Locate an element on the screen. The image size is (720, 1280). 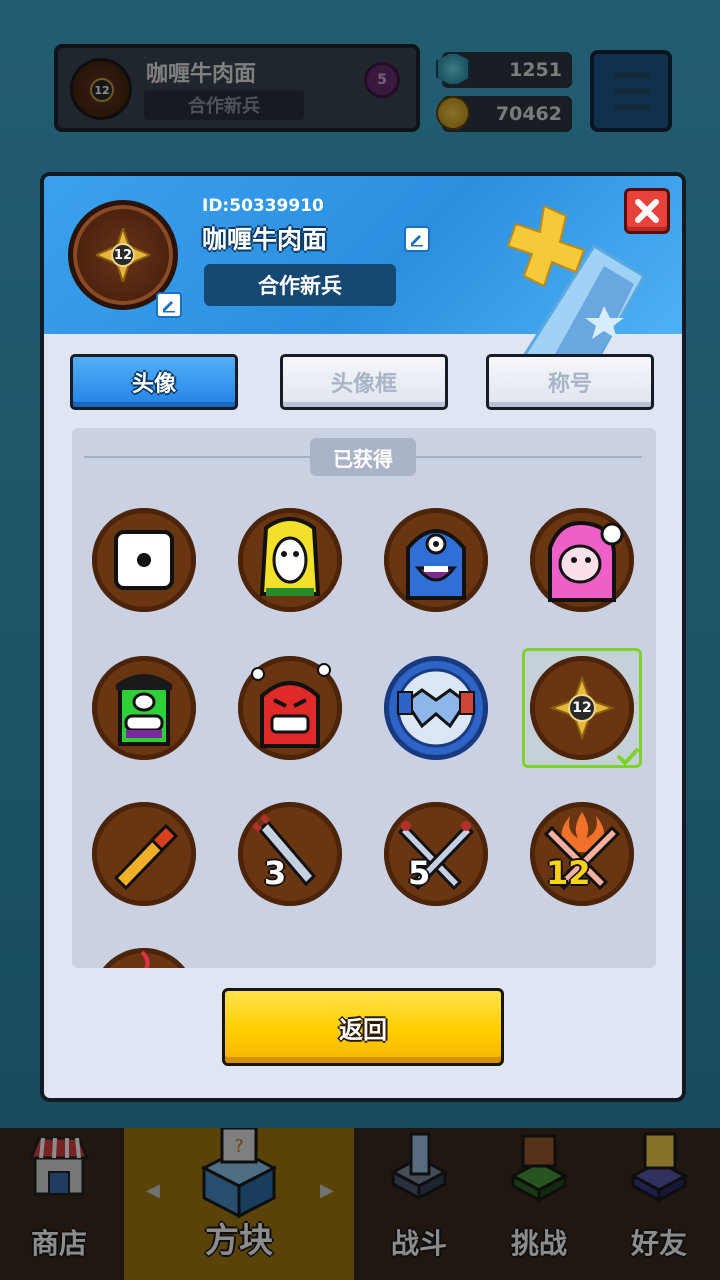
avatar-option-red-angry-character is located at coordinates (291, 709).